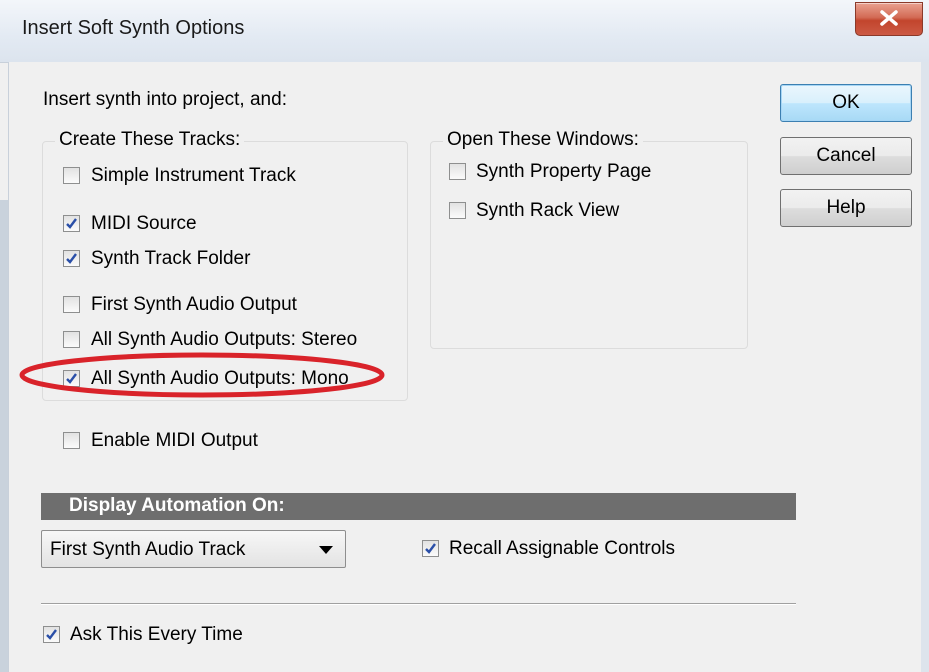  Describe the element at coordinates (457, 210) in the screenshot. I see `synth-rack-view-checkbox` at that location.